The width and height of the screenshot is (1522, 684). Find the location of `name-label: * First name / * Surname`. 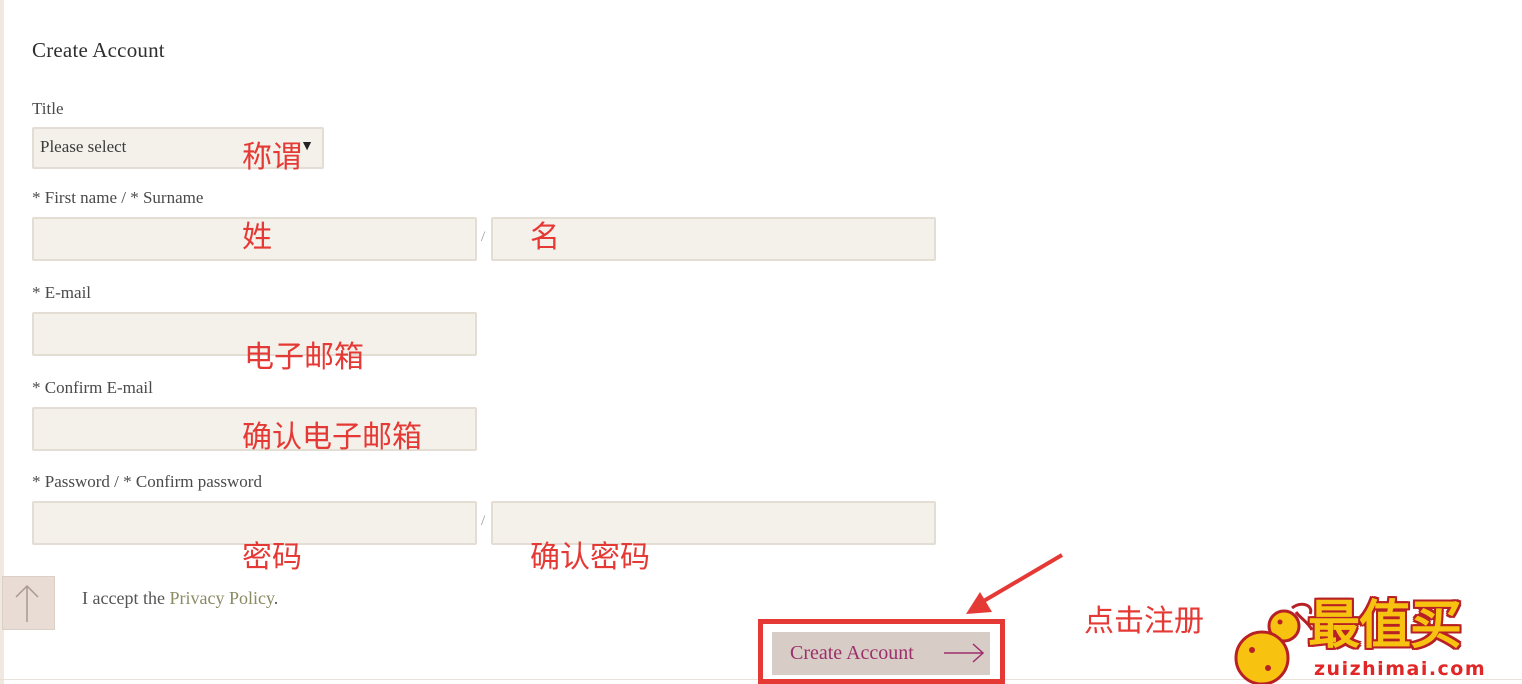

name-label: * First name / * Surname is located at coordinates (118, 197).